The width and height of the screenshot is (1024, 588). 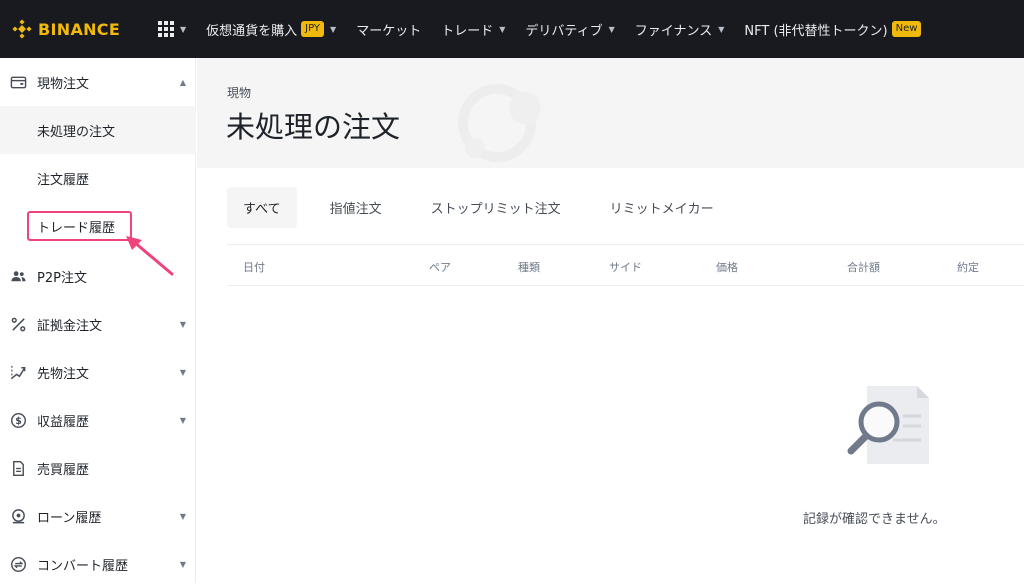 I want to click on column-header-total: 合計額, so click(x=863, y=267).